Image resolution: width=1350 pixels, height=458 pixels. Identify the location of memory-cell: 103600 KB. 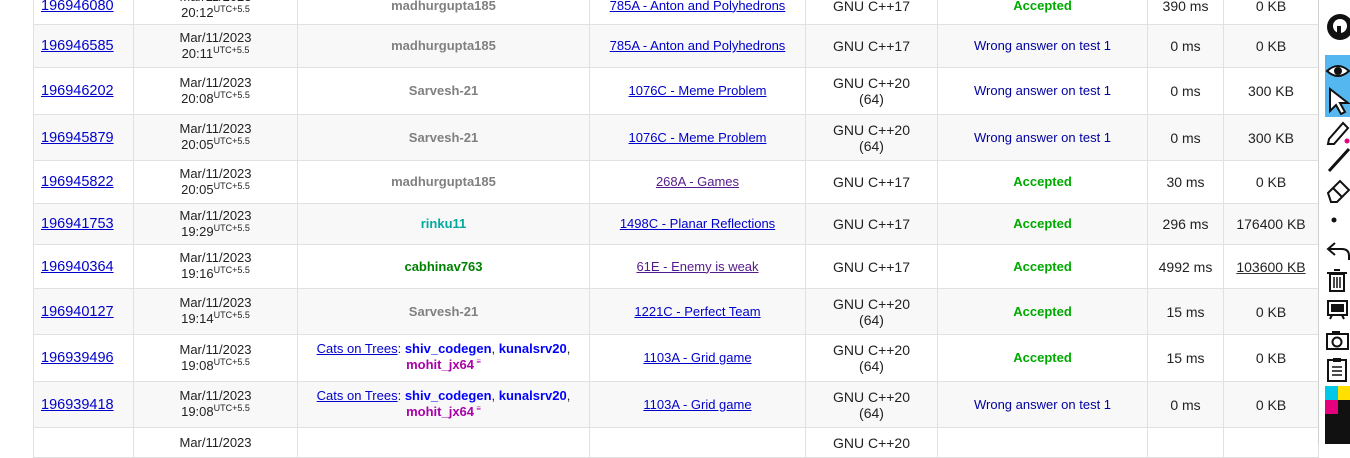
(1271, 266).